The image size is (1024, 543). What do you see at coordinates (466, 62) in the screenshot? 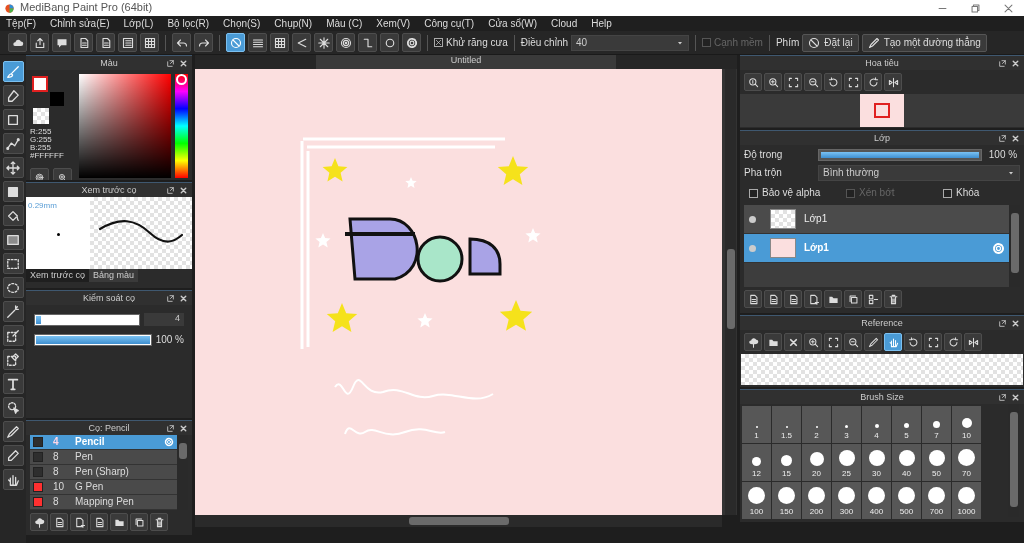
I see `document-tab: Untitled` at bounding box center [466, 62].